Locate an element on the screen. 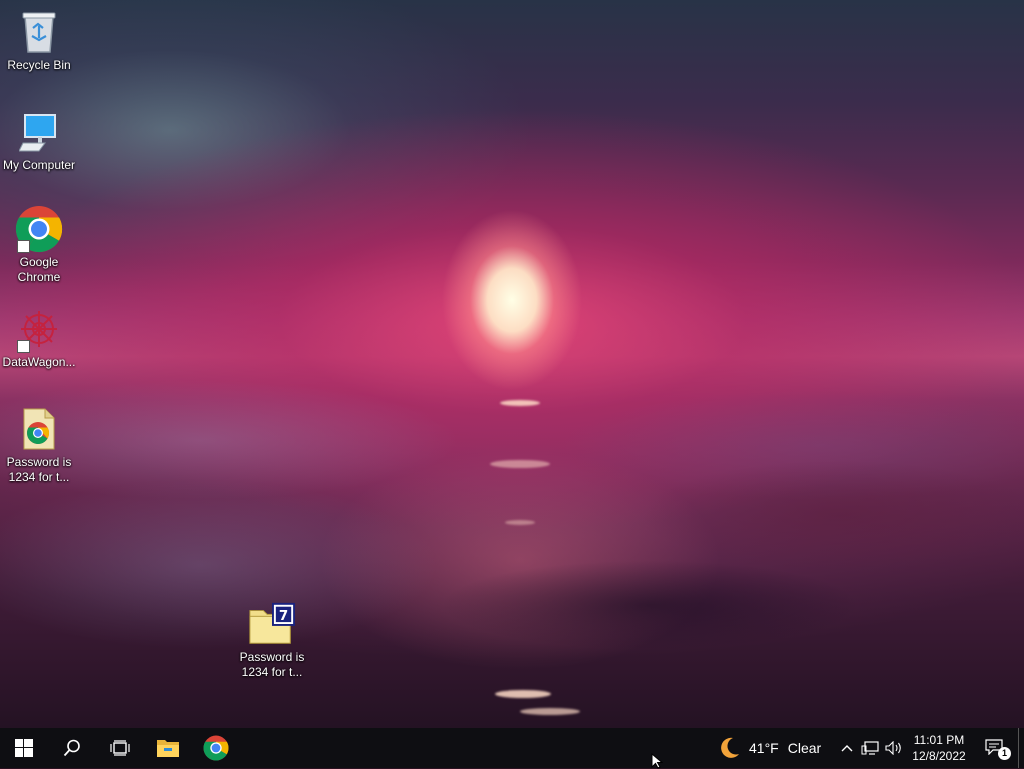 Image resolution: width=1024 pixels, height=769 pixels. weather-widget: 41°F Clear is located at coordinates (768, 748).